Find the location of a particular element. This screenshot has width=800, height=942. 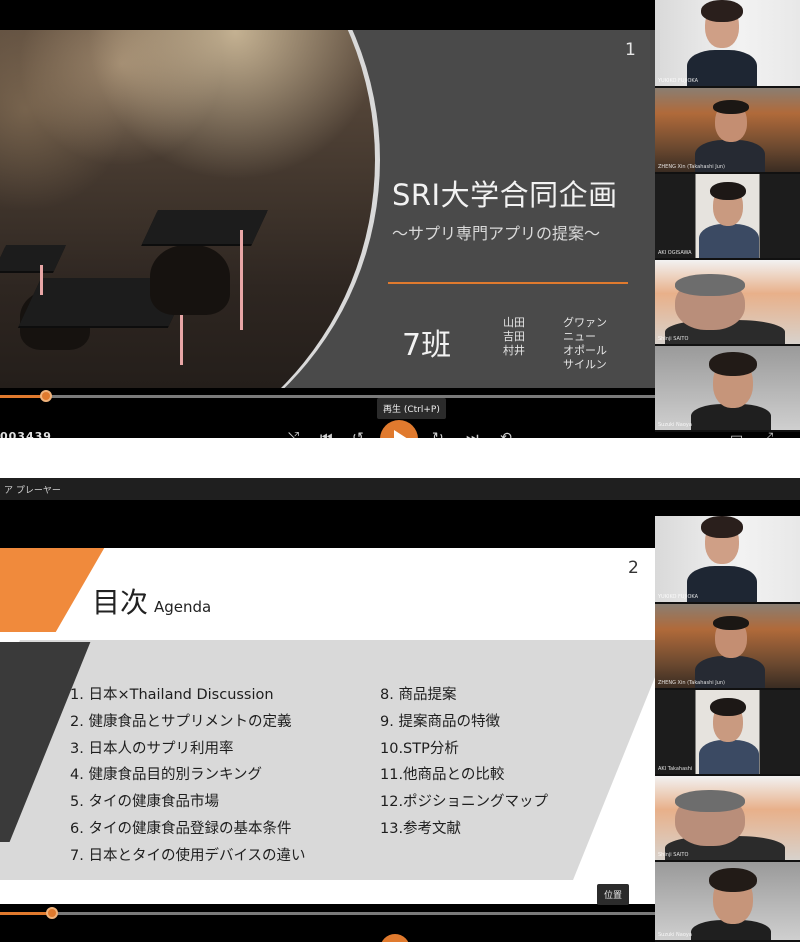

participant-name: AKI OGISAWA is located at coordinates (675, 253).